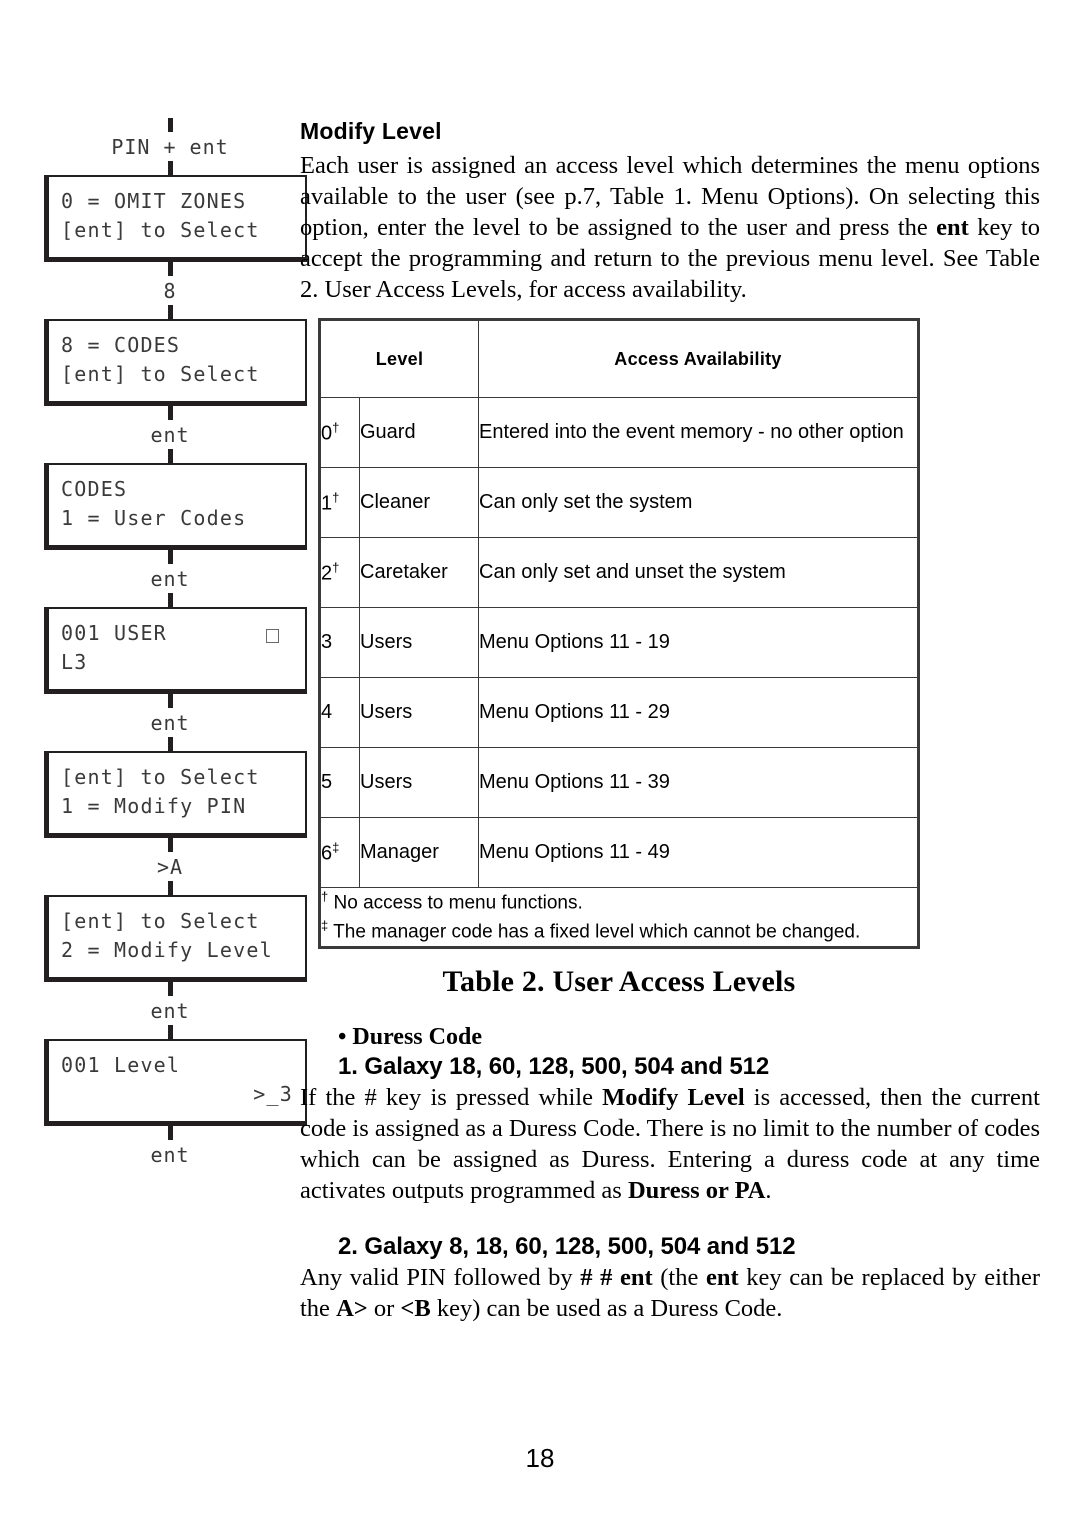  What do you see at coordinates (540, 1458) in the screenshot?
I see `page-number: 18` at bounding box center [540, 1458].